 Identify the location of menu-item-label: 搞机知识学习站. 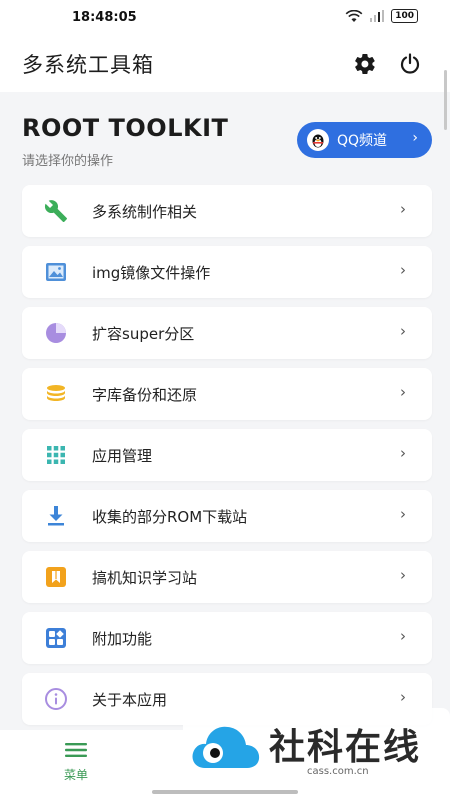
(145, 578).